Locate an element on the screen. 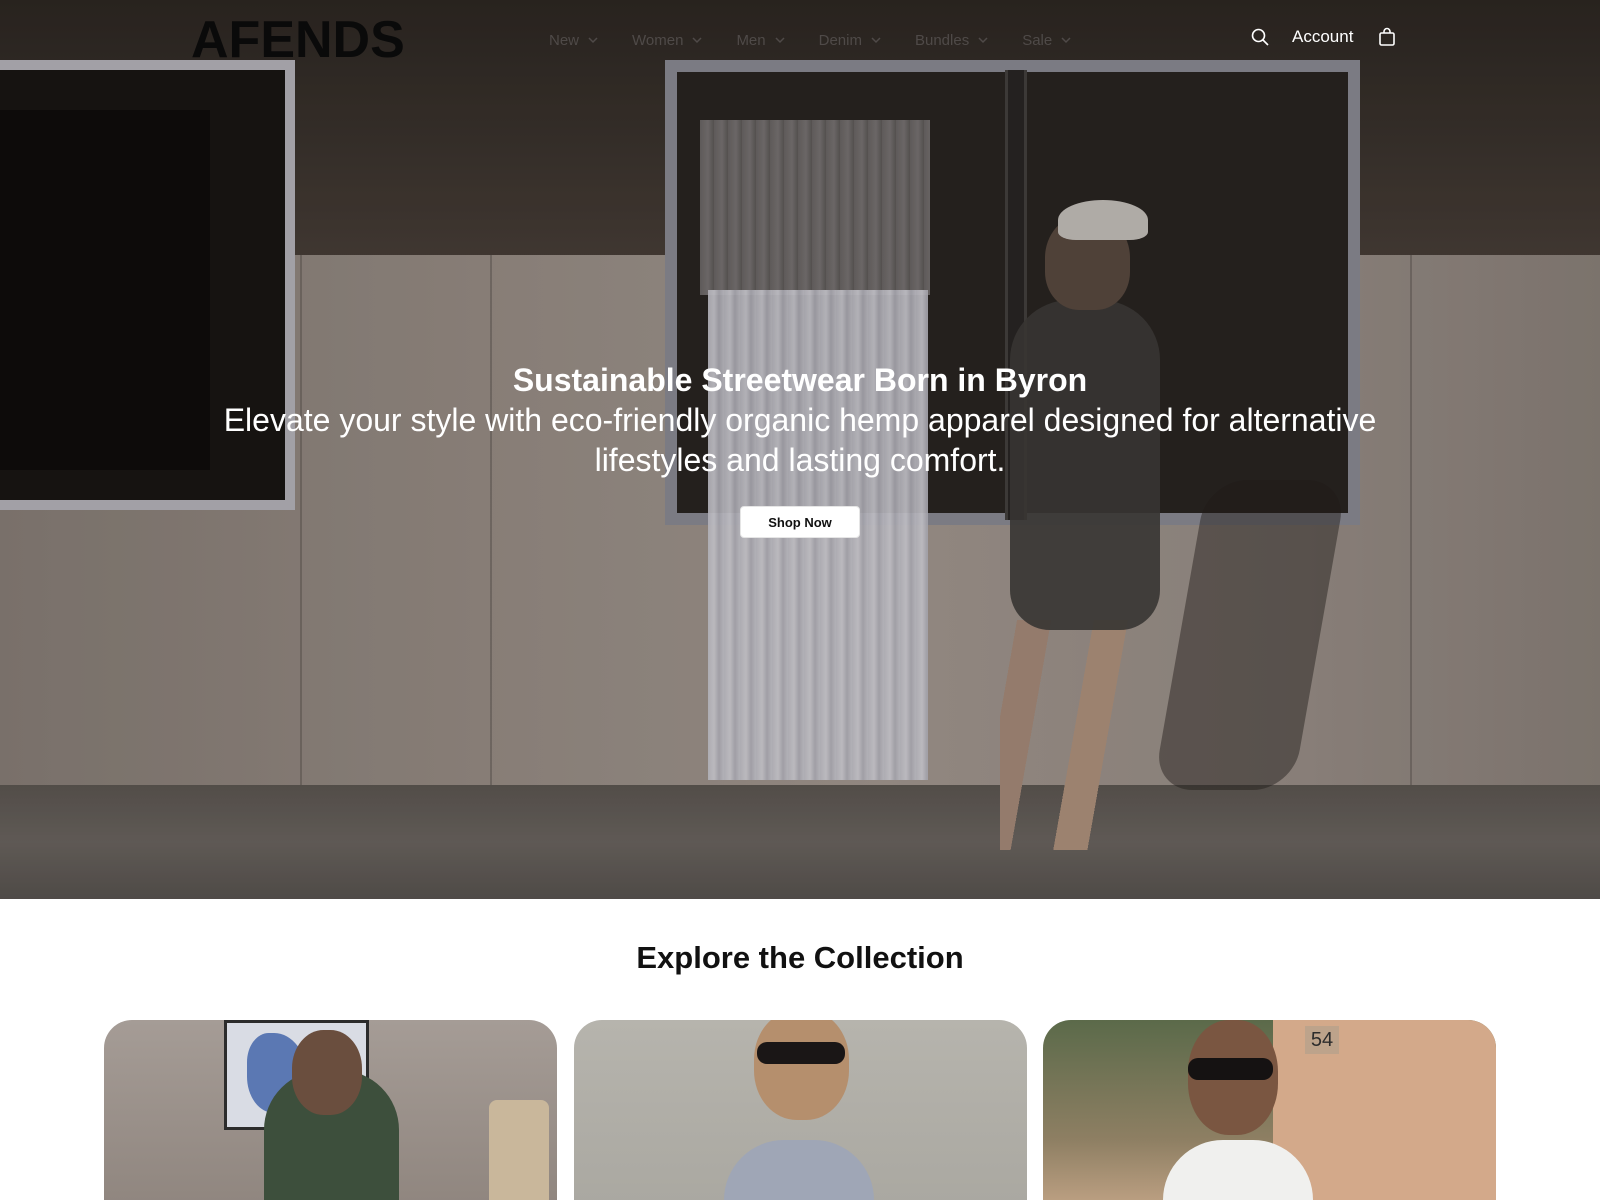 This screenshot has width=1600, height=1200. shopping-bag-icon is located at coordinates (1387, 36).